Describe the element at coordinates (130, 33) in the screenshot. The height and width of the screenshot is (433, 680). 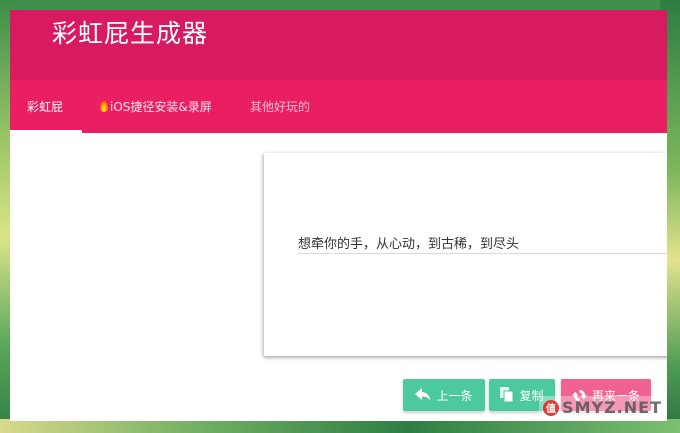
I see `app-title: 彩虹屁生成器` at that location.